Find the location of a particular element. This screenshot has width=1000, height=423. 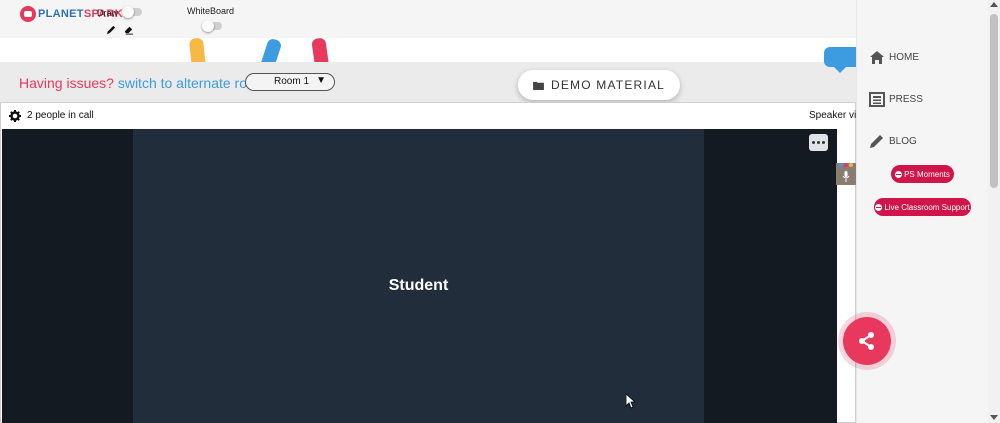

nav-label-blog: BLOG is located at coordinates (903, 141).